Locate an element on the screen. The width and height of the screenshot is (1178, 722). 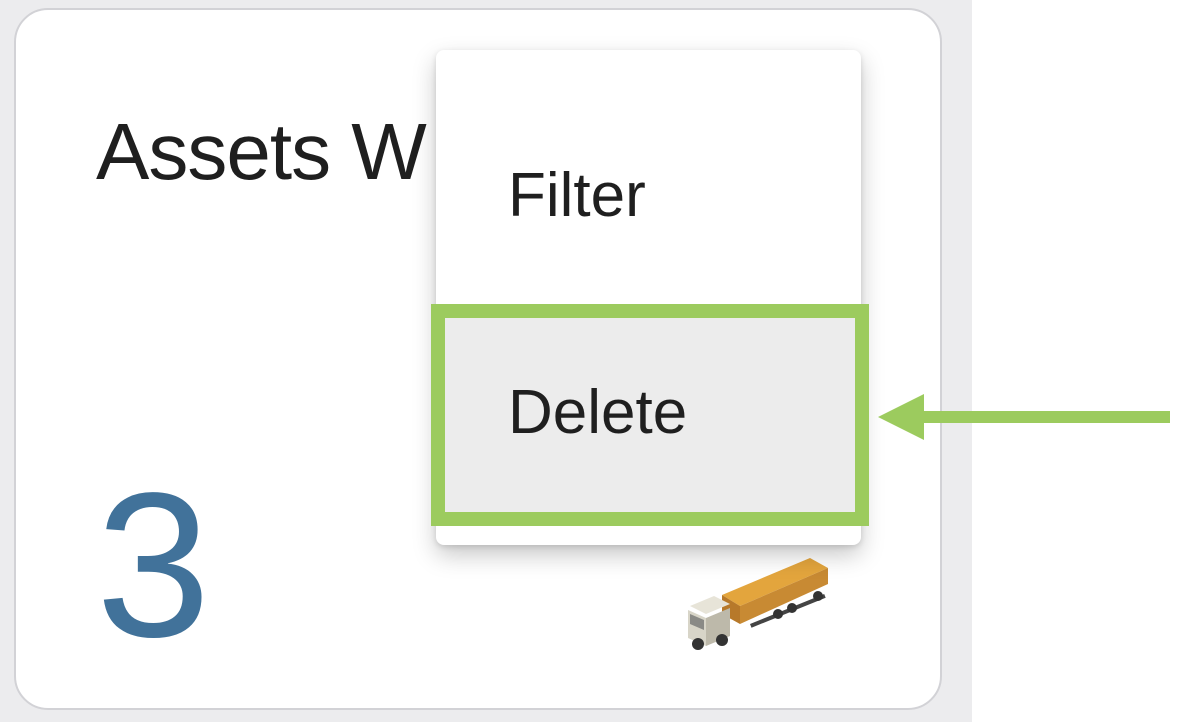
menu-item-delete: Delete is located at coordinates (648, 412).